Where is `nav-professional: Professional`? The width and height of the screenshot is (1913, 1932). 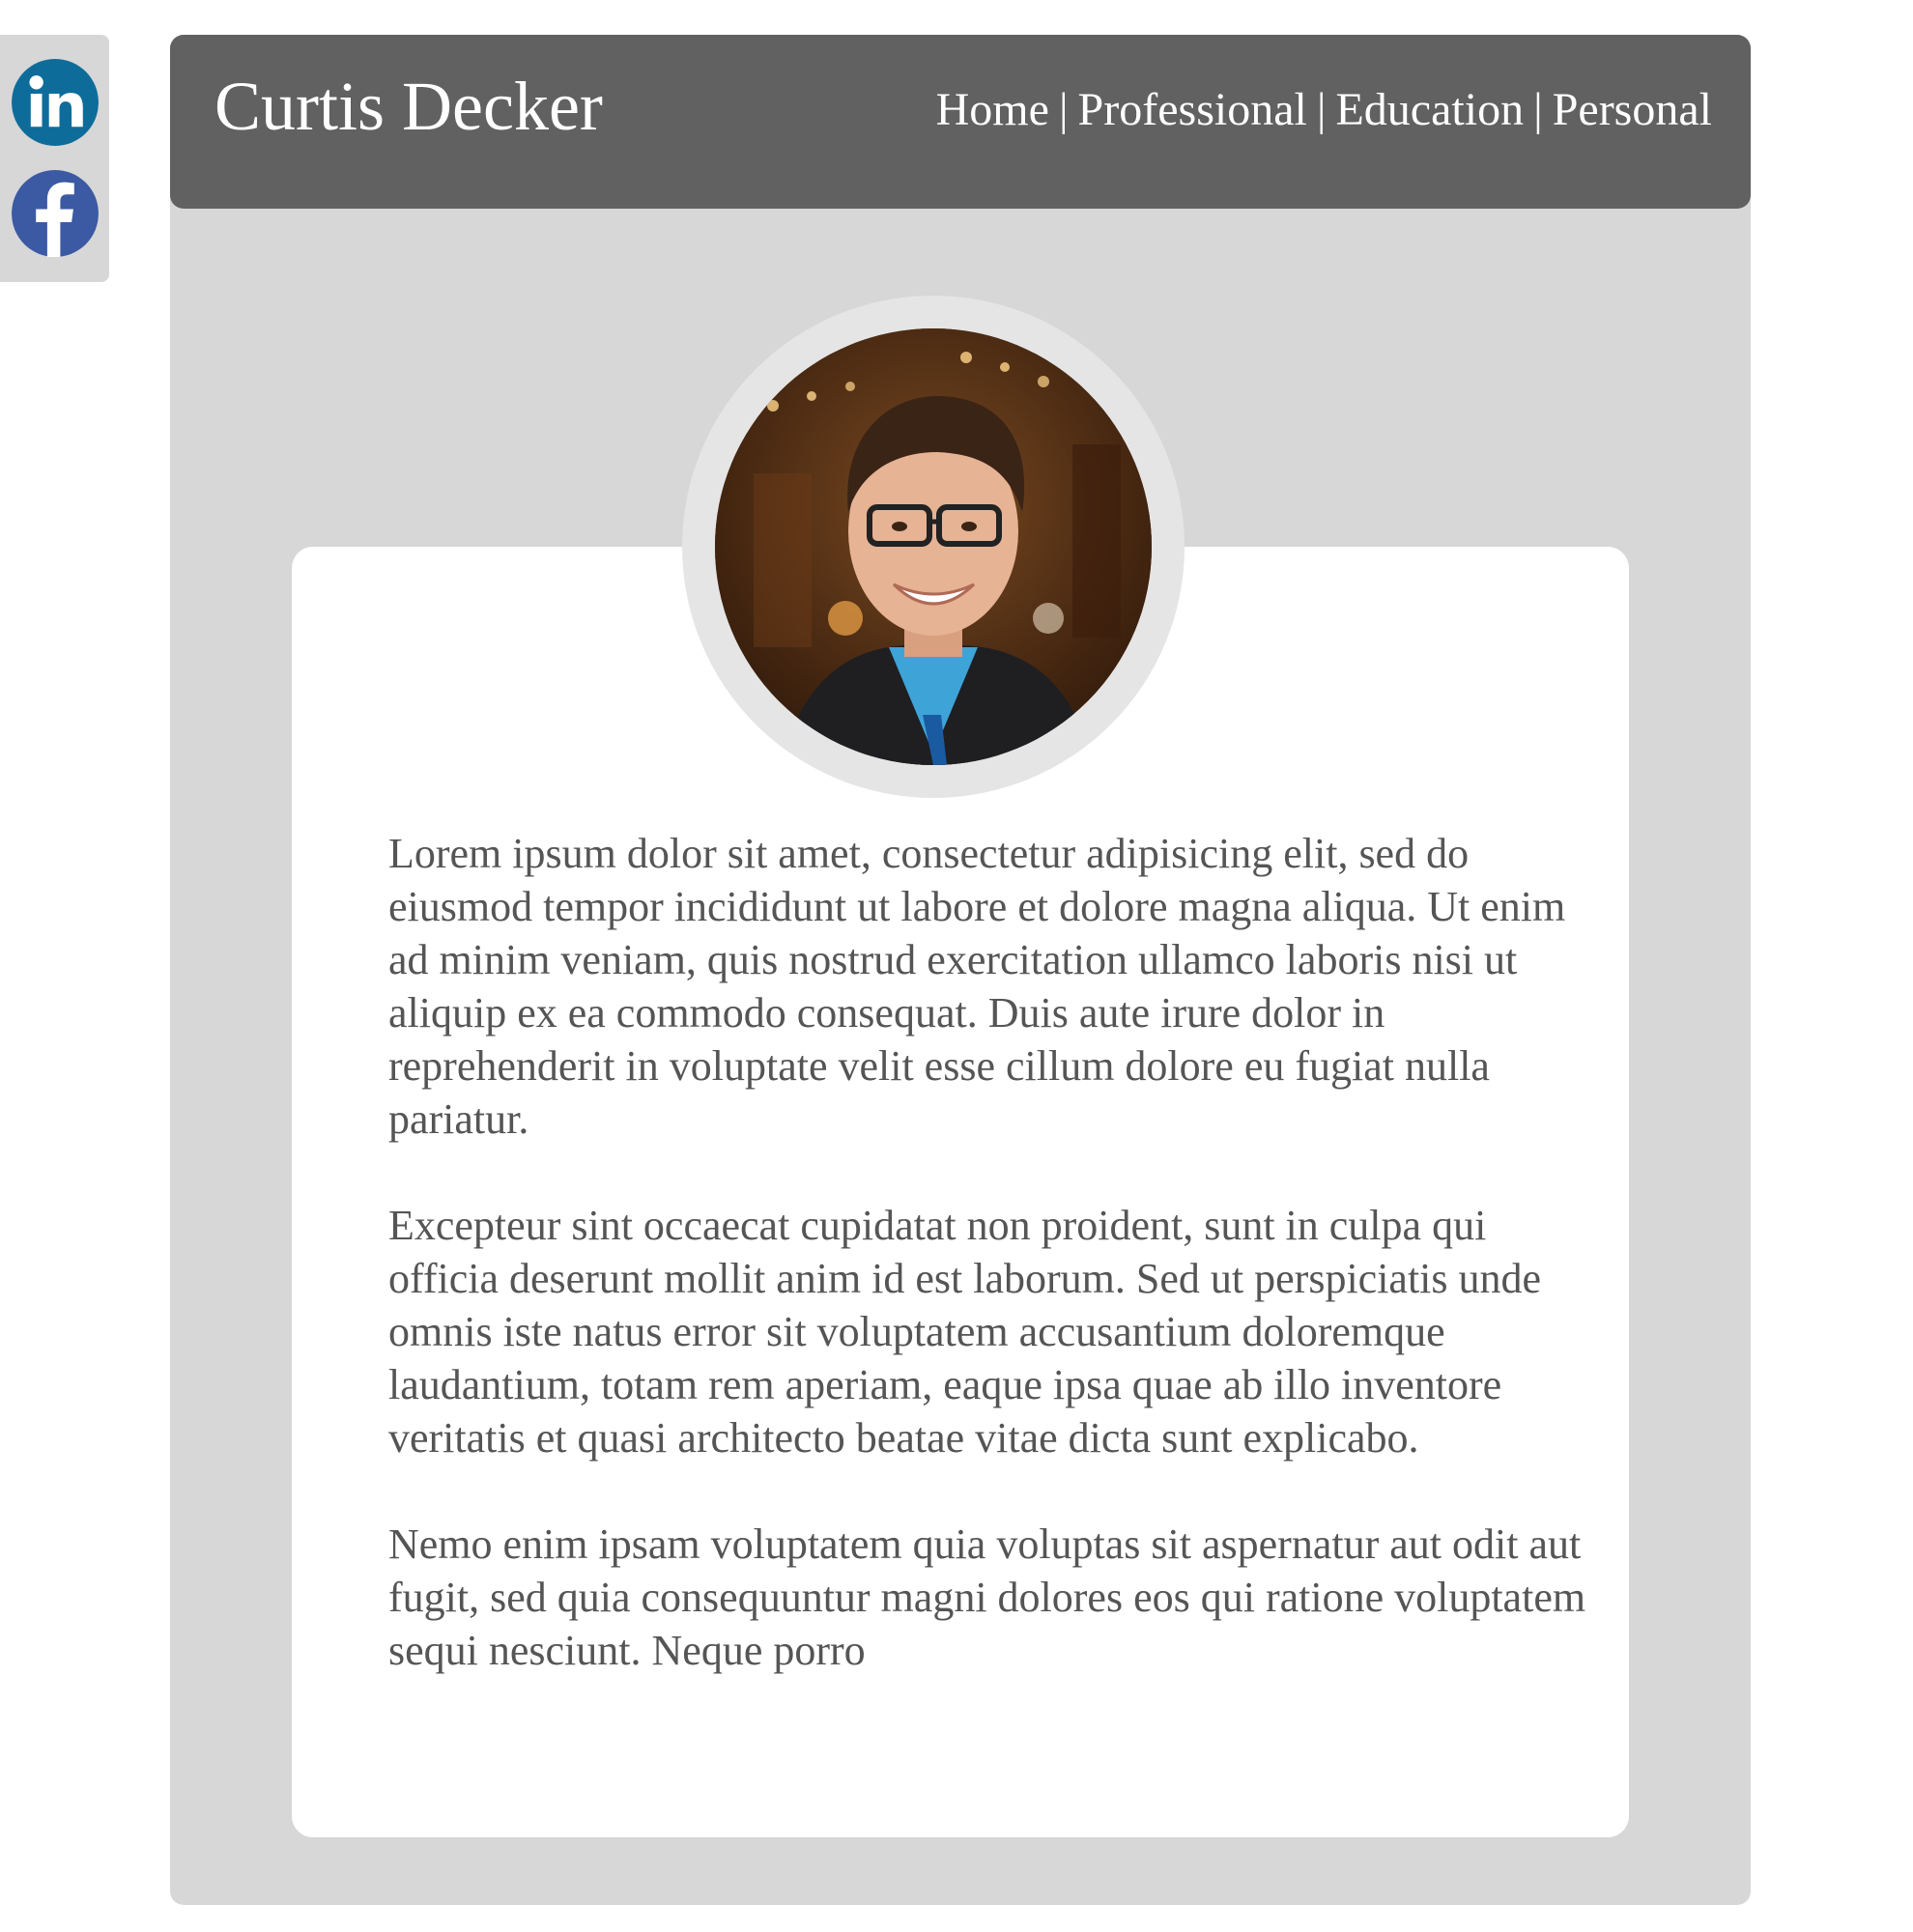
nav-professional: Professional is located at coordinates (1192, 109).